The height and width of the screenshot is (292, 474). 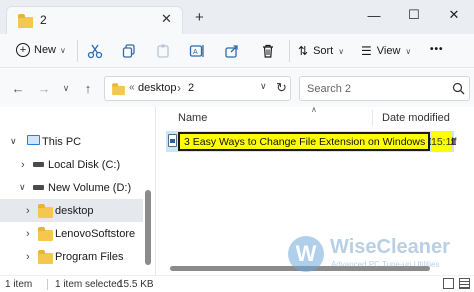 I want to click on status-separator, so click(x=47, y=284).